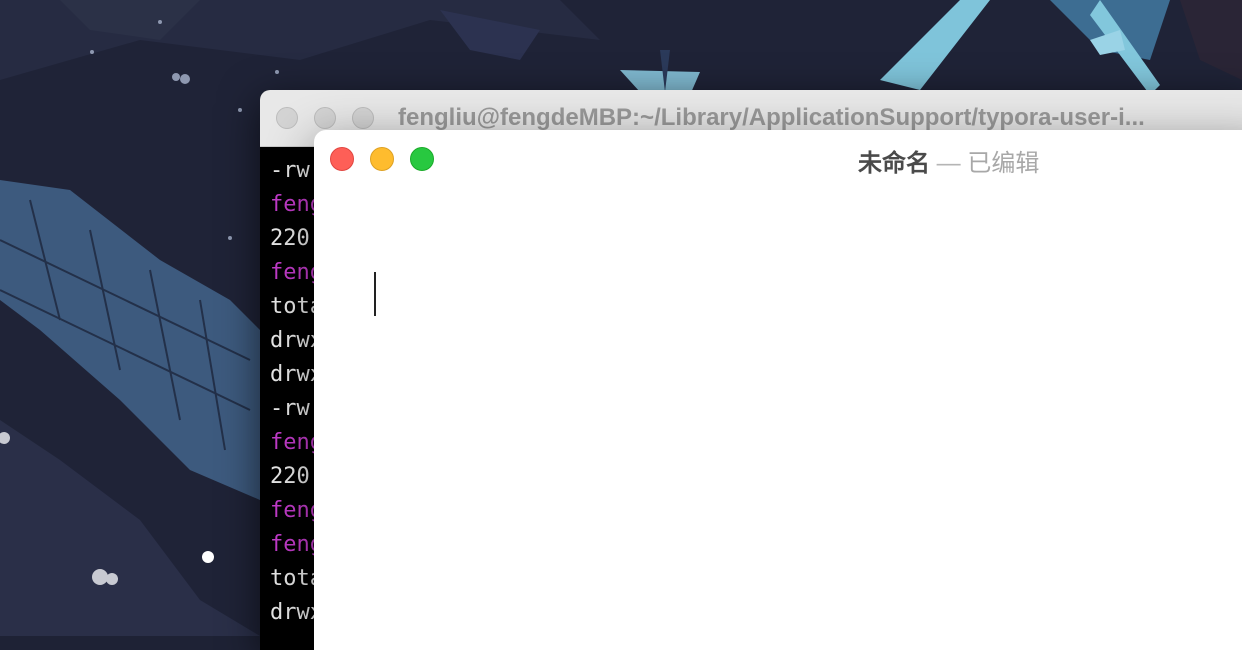 The height and width of the screenshot is (650, 1242). What do you see at coordinates (1003, 163) in the screenshot?
I see `document-status: 已编辑` at bounding box center [1003, 163].